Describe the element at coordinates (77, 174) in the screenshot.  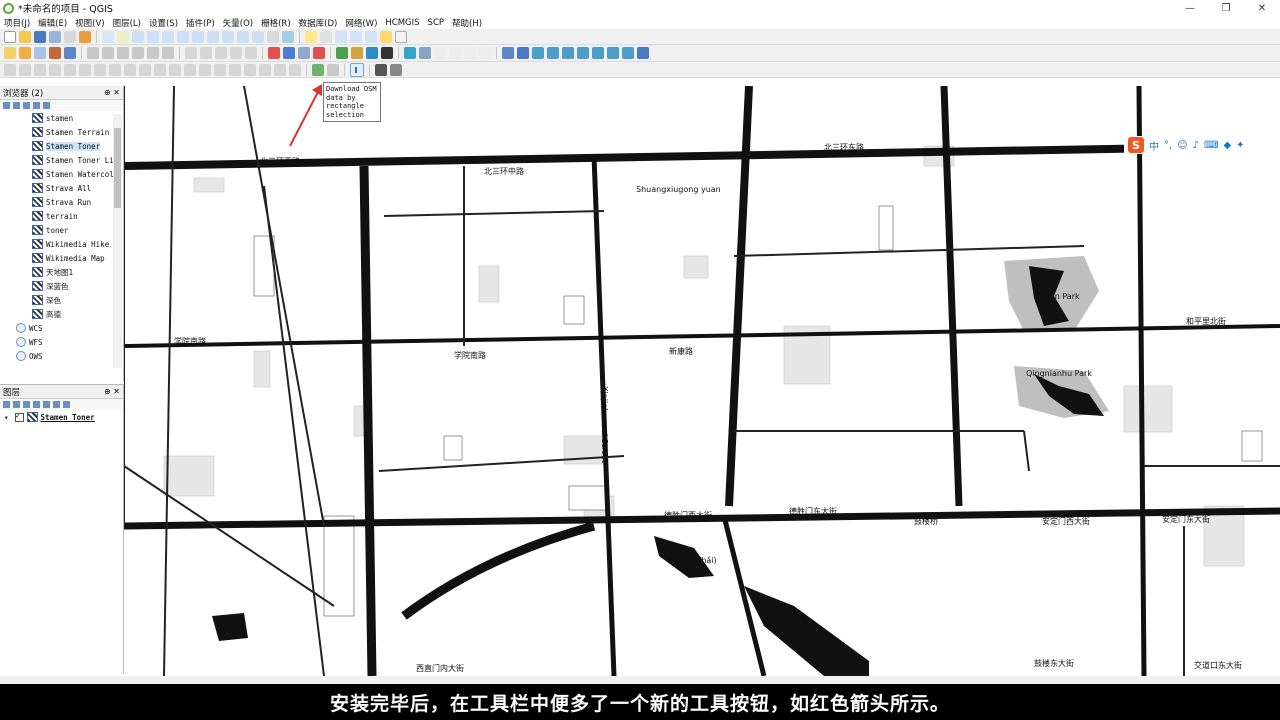
I see `browser-item: Stamen Watercolo` at that location.